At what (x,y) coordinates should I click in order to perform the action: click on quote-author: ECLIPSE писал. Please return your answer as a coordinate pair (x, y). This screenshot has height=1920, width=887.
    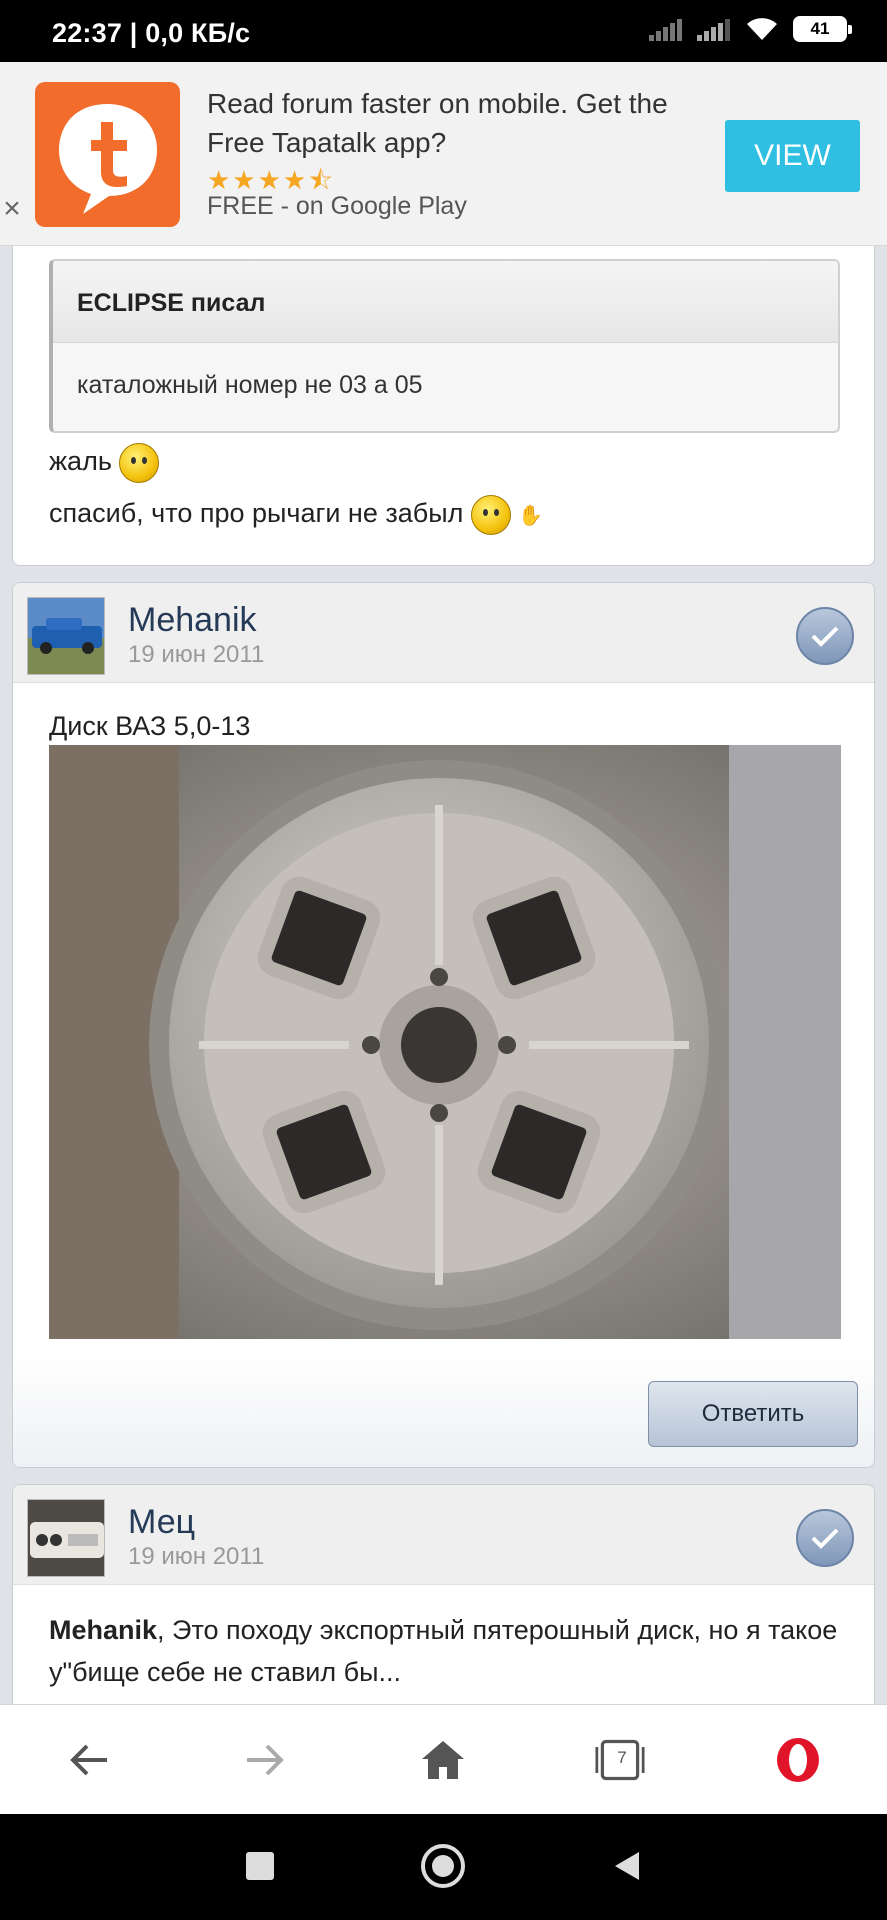
    Looking at the image, I should click on (445, 302).